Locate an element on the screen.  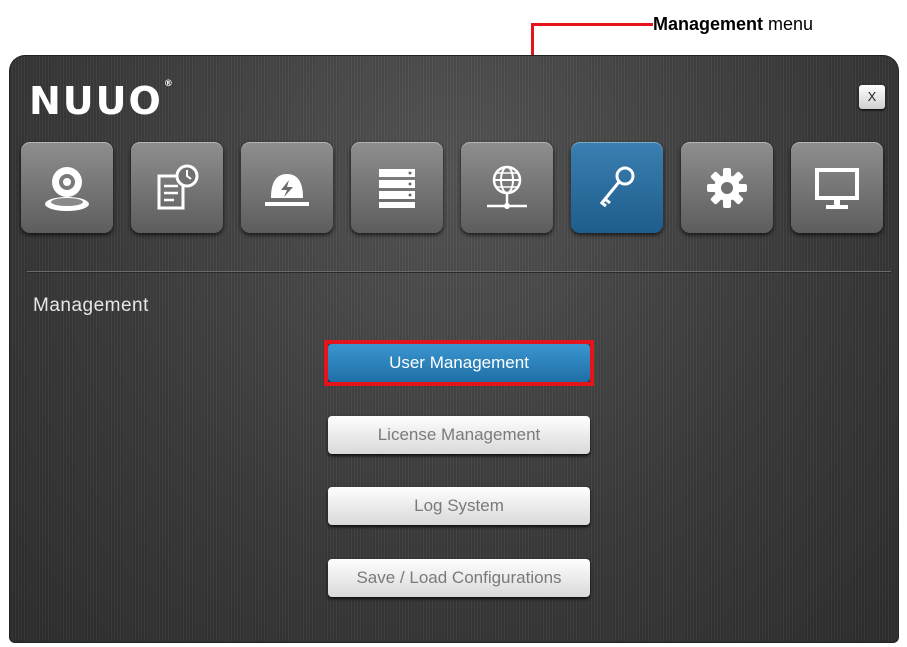
camera-icon is located at coordinates (67, 188).